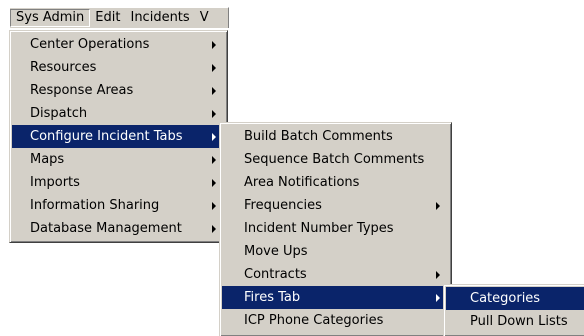 The height and width of the screenshot is (336, 584). I want to click on menu-item-area-notifications: Area Notifications, so click(335, 182).